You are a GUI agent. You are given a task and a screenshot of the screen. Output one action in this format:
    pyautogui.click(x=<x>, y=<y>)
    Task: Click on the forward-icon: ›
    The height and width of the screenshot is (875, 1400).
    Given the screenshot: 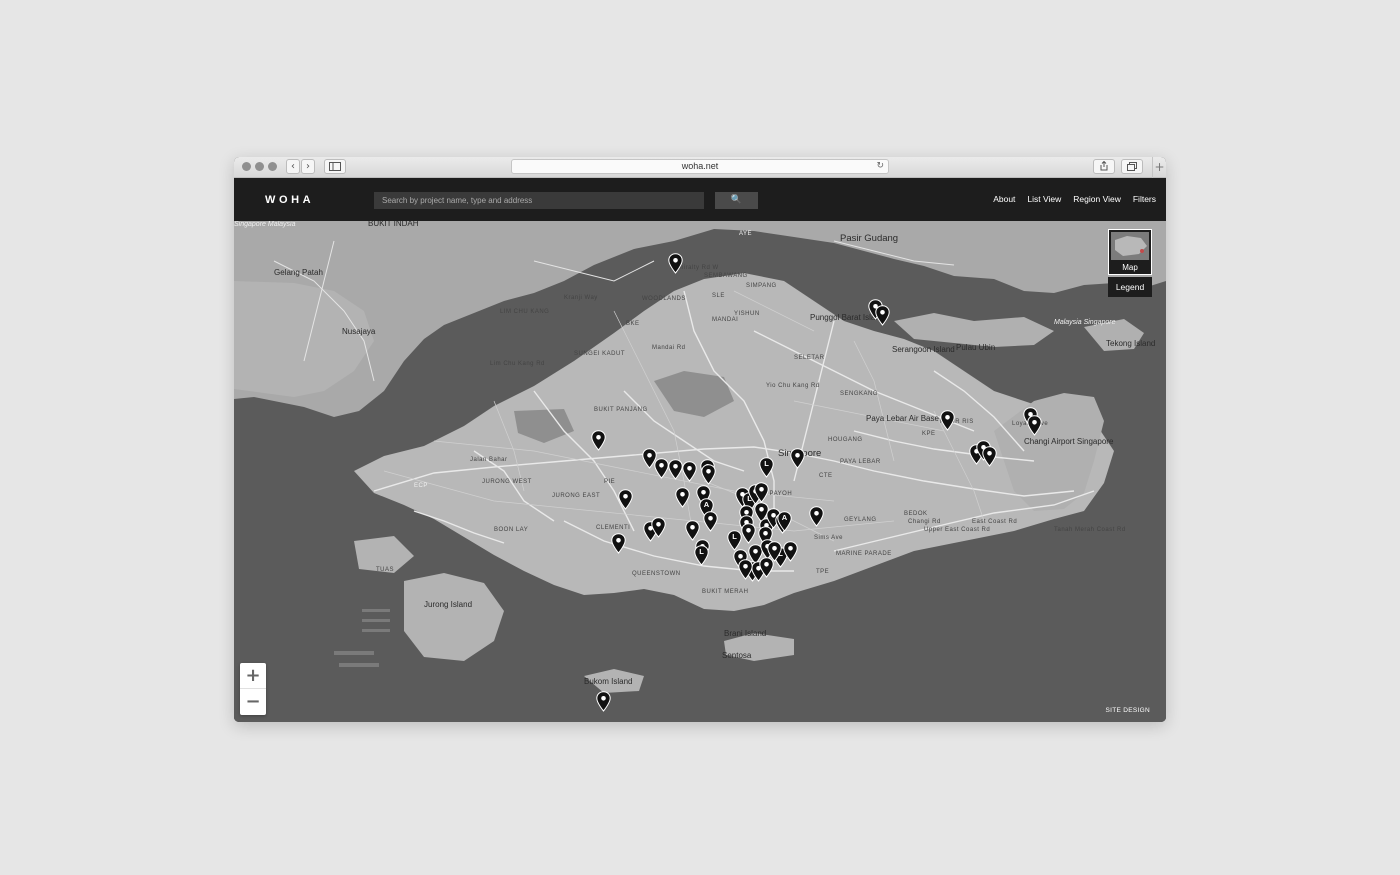 What is the action you would take?
    pyautogui.click(x=308, y=166)
    